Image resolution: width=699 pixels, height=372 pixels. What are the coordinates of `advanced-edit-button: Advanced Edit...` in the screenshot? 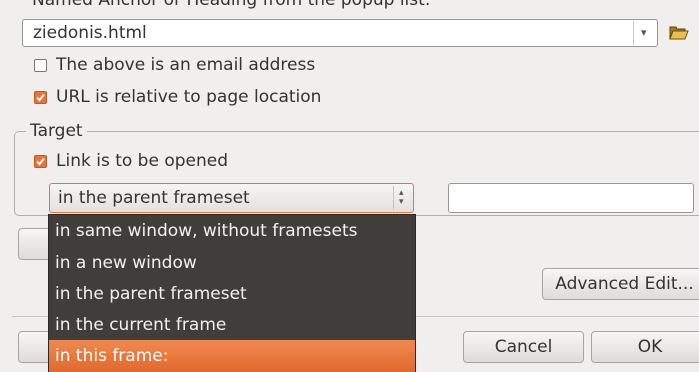 It's located at (620, 284).